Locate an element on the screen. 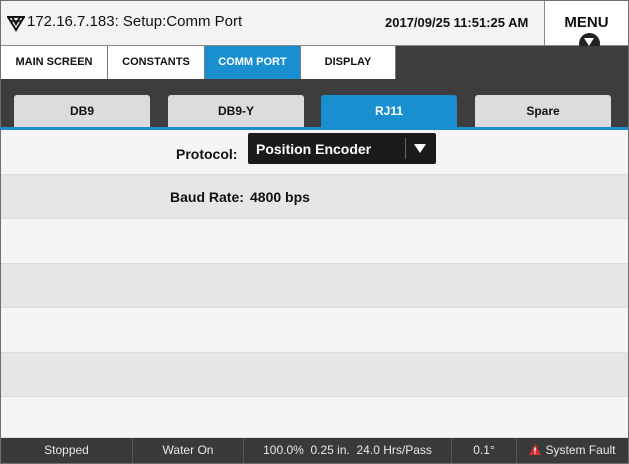  status-angle: 0.1° is located at coordinates (484, 450).